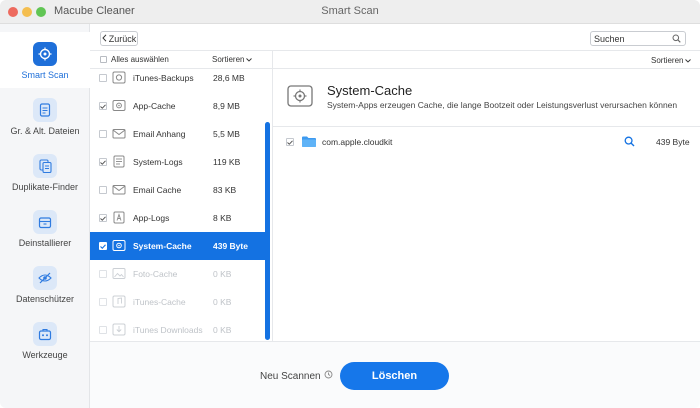 The width and height of the screenshot is (700, 408). I want to click on folder-icon, so click(309, 143).